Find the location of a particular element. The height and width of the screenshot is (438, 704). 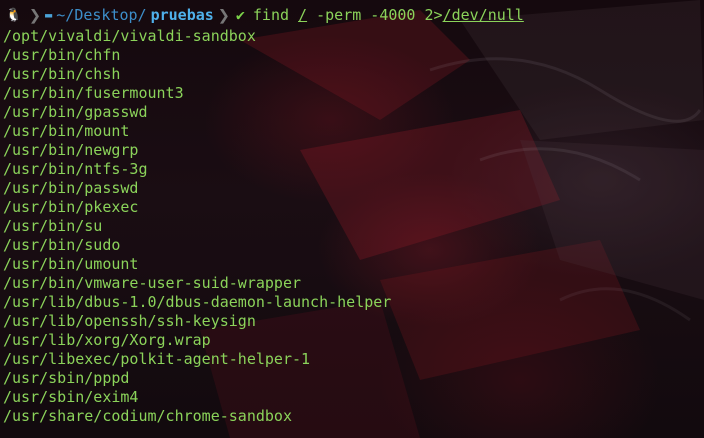

output-line: /usr/bin/pkexec is located at coordinates (71, 207).